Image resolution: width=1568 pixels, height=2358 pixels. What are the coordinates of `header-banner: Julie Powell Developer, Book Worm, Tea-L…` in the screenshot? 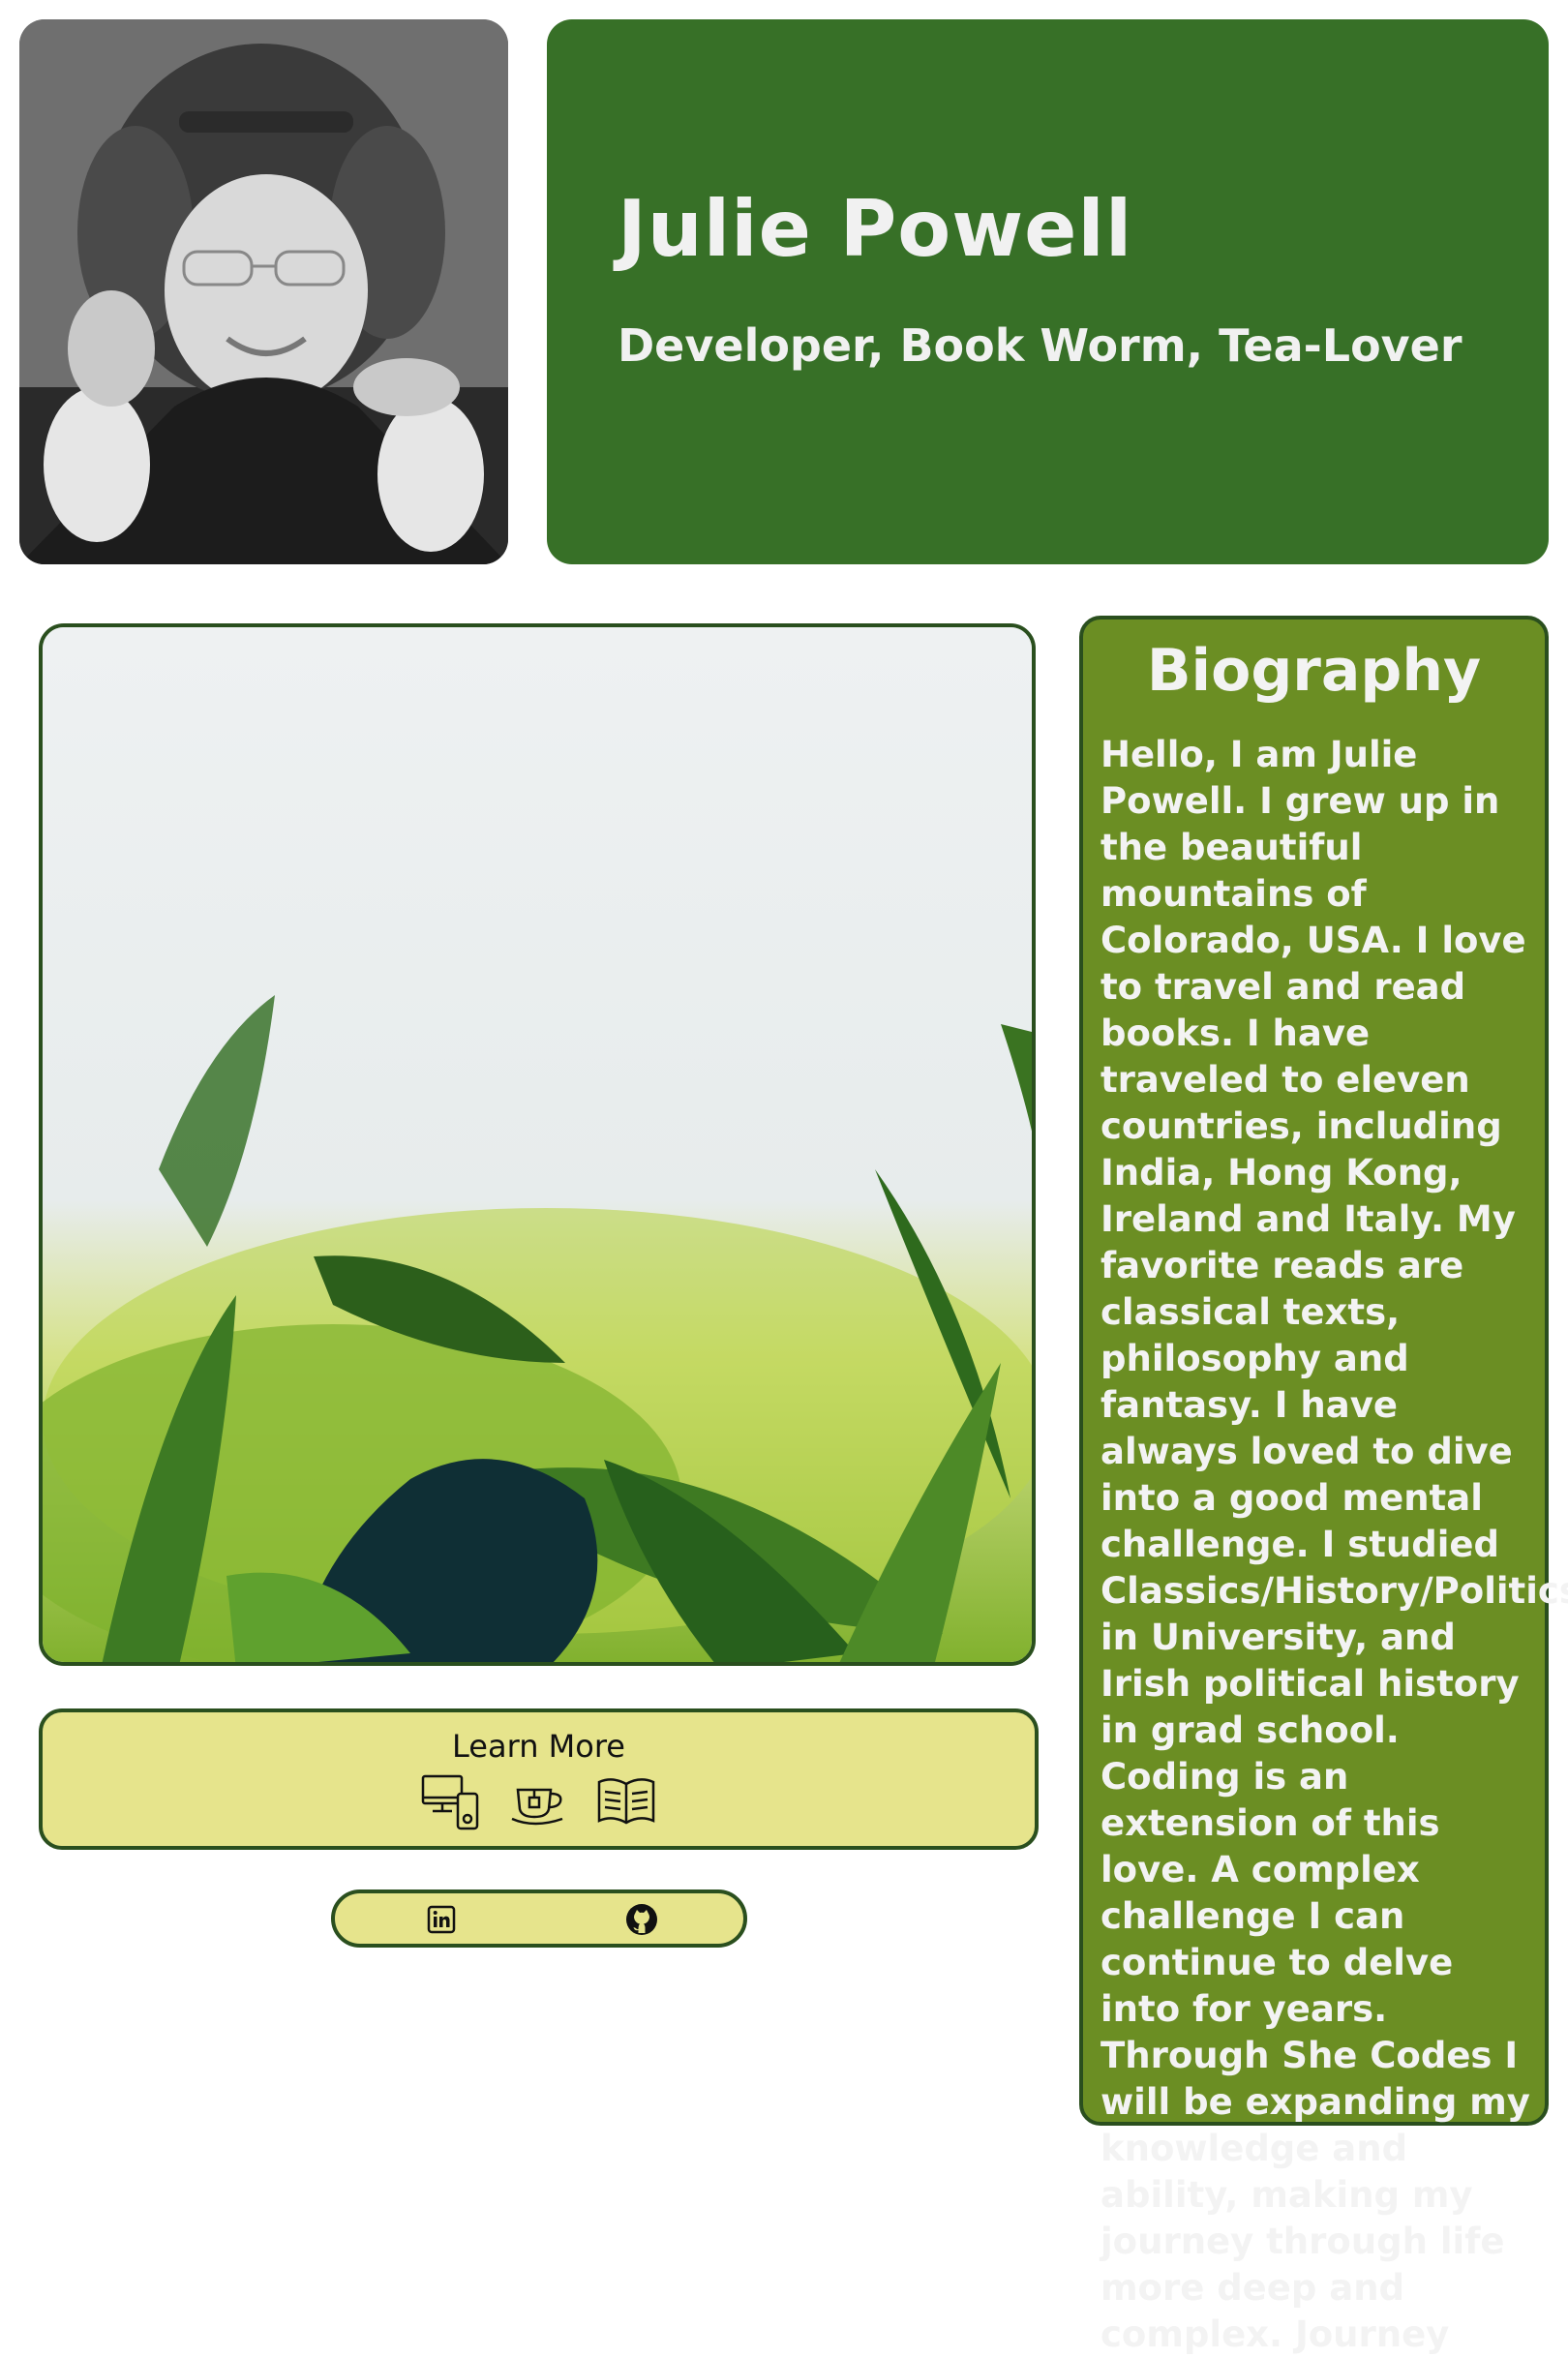 It's located at (1048, 291).